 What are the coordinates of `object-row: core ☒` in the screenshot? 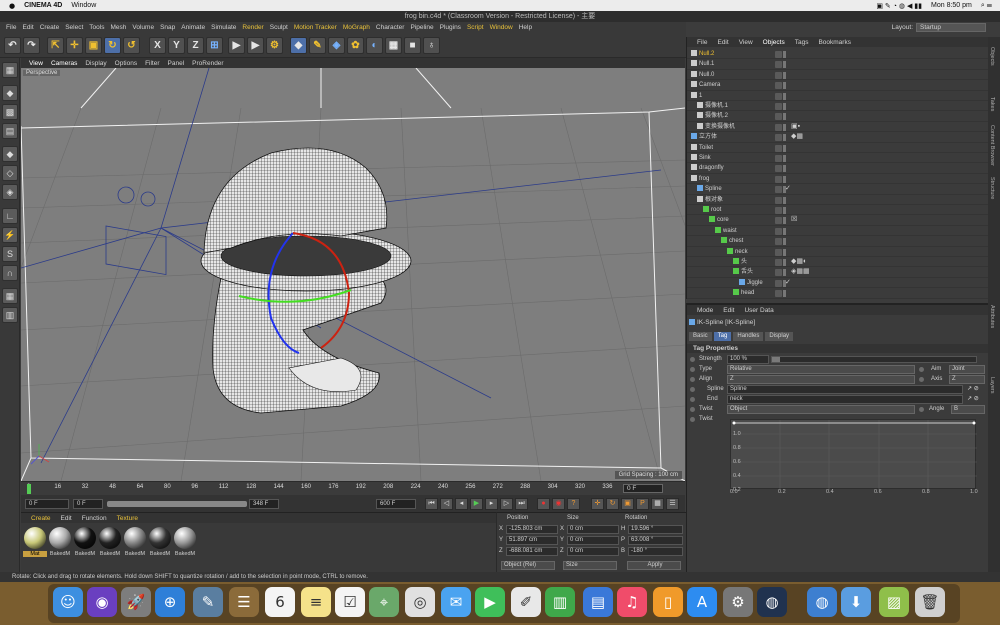 It's located at (838, 220).